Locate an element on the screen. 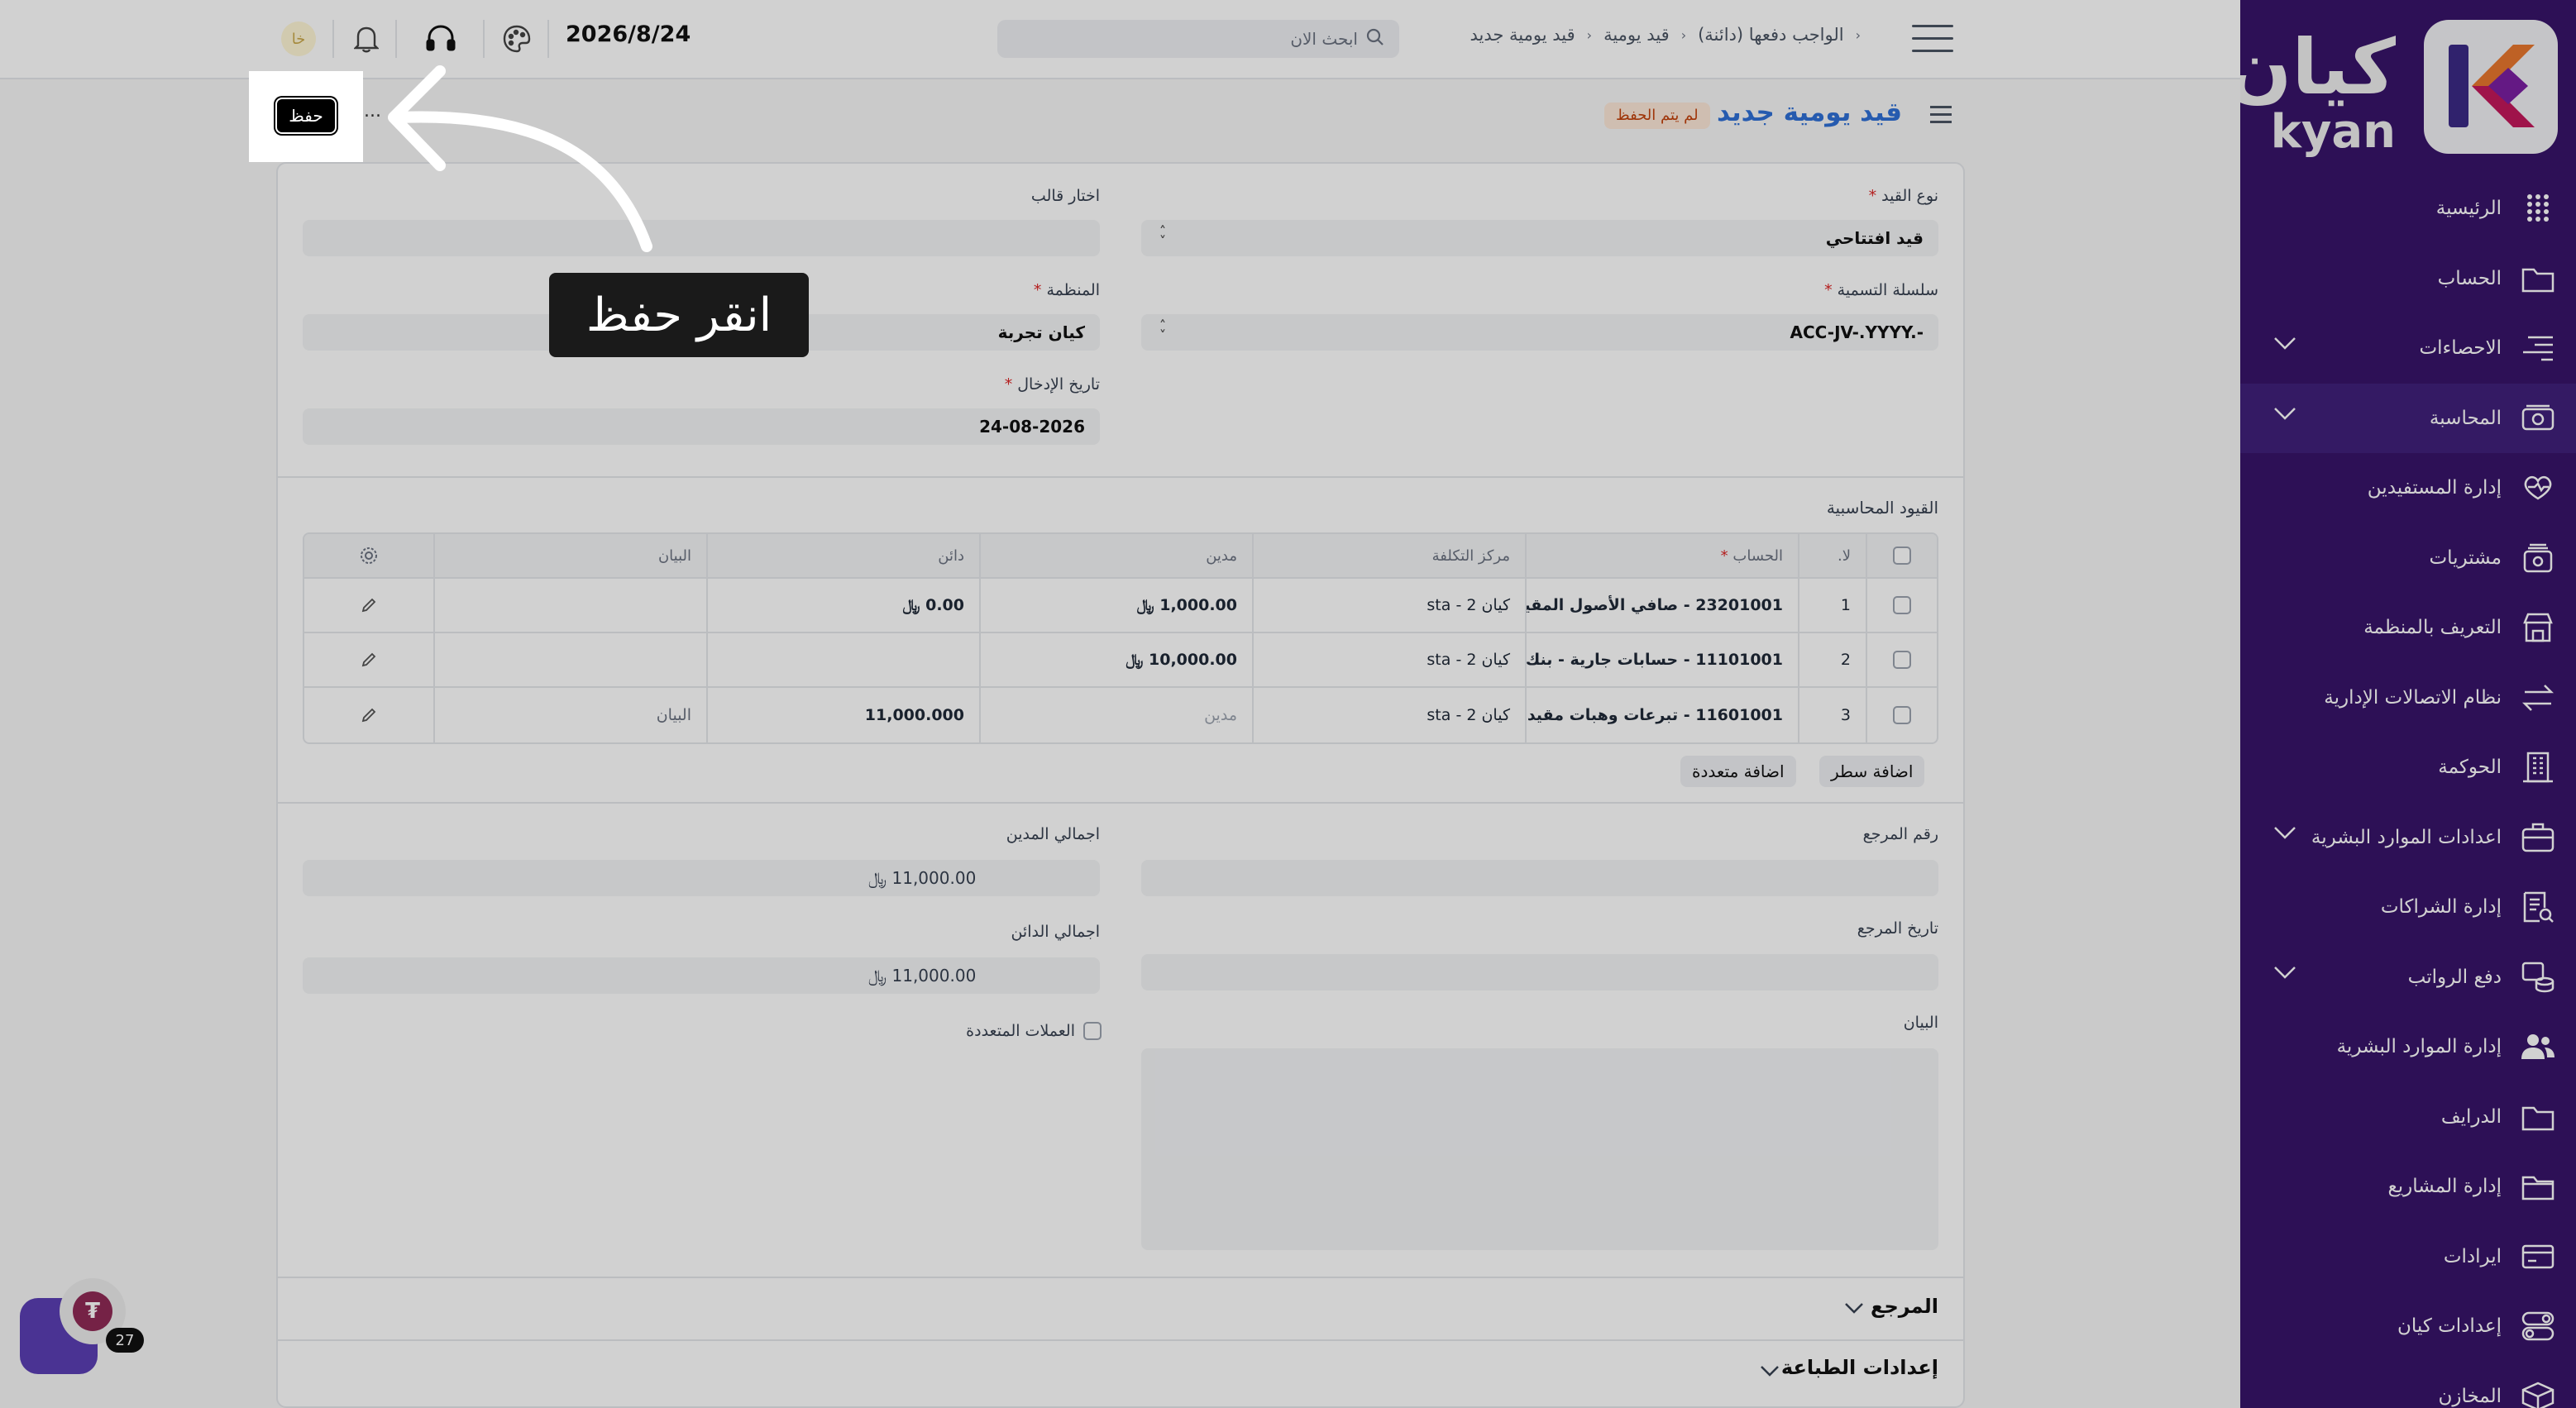  row-credit: 0.00 ﷼ is located at coordinates (842, 605).